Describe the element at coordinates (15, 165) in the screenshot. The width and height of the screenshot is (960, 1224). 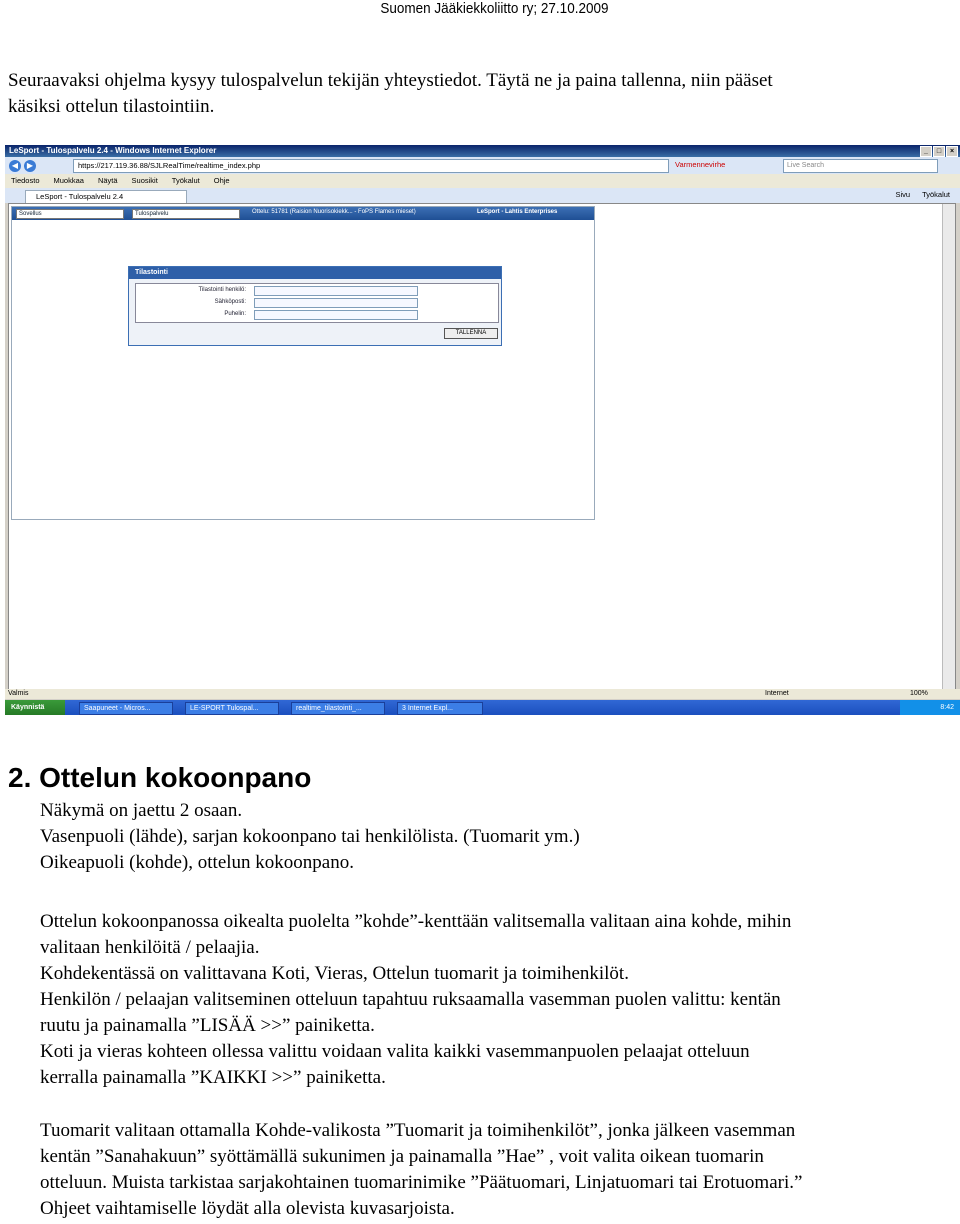
I see `back-icon: ◀` at that location.